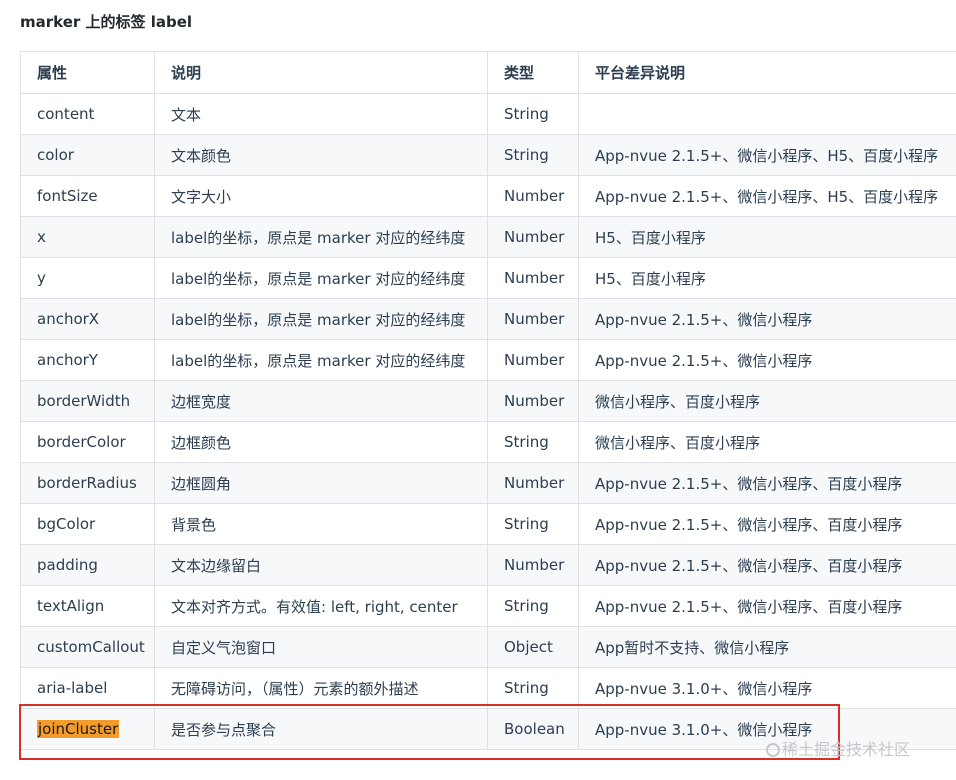 Image resolution: width=956 pixels, height=780 pixels. What do you see at coordinates (87, 401) in the screenshot?
I see `cell-attribute: borderWidth` at bounding box center [87, 401].